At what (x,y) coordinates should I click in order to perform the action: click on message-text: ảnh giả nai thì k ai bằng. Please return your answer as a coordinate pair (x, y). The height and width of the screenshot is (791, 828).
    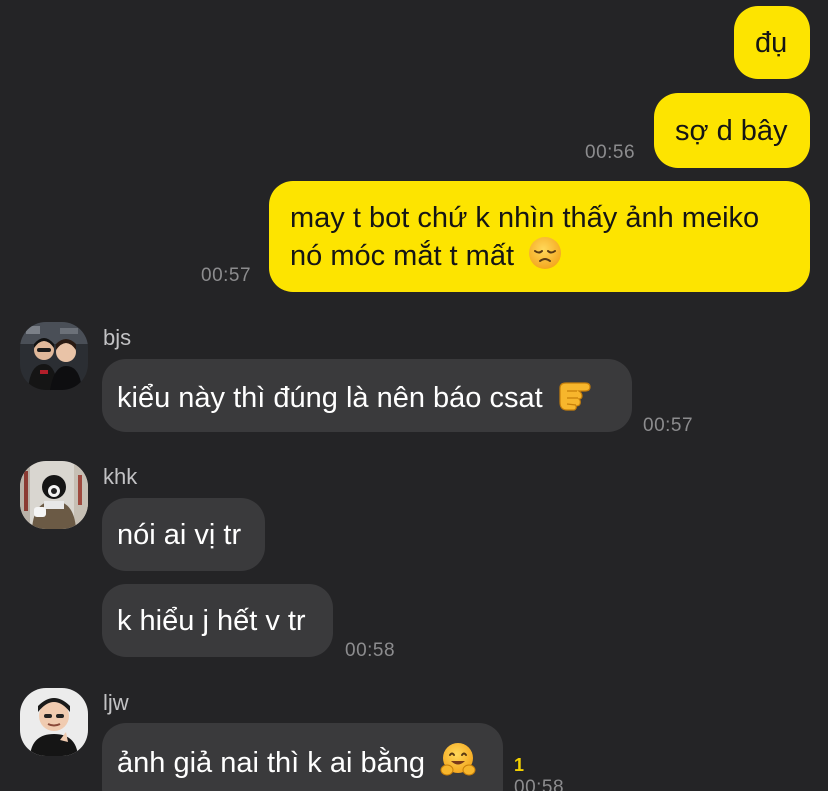
    Looking at the image, I should click on (271, 763).